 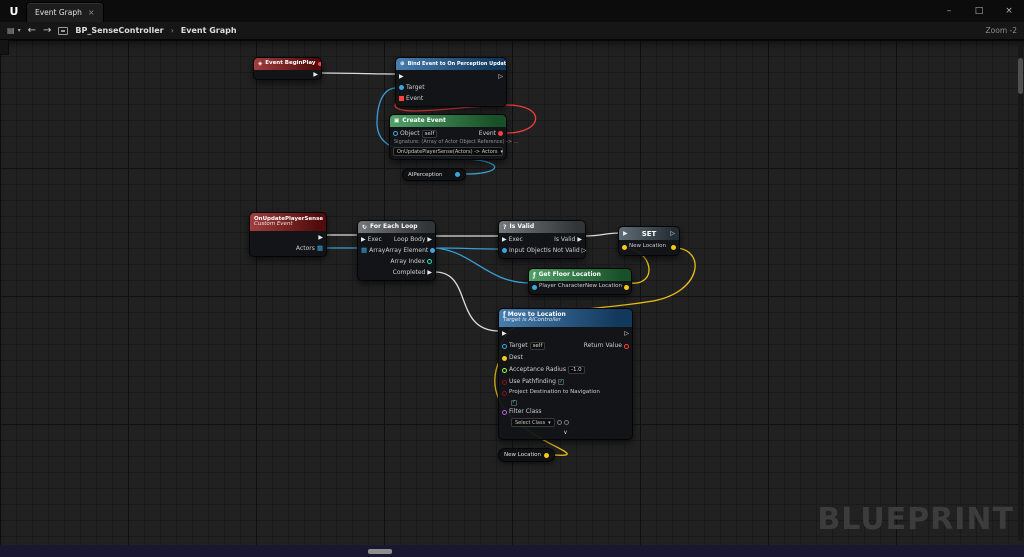 I want to click on acceptance-radius-field: -1.0, so click(x=576, y=370).